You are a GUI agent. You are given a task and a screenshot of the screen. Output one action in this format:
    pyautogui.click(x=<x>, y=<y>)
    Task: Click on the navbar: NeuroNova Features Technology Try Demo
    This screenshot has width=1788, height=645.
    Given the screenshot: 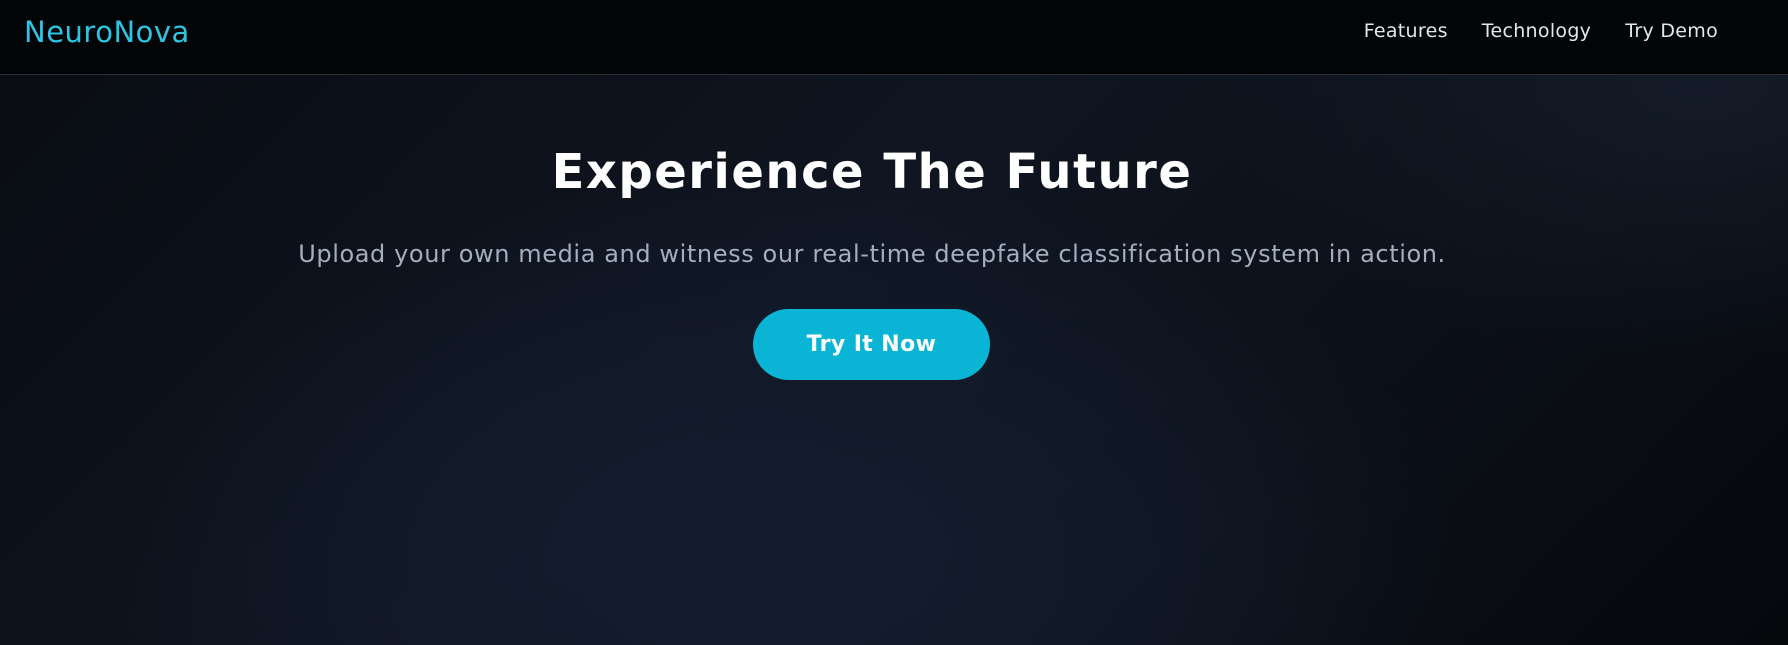 What is the action you would take?
    pyautogui.click(x=894, y=37)
    